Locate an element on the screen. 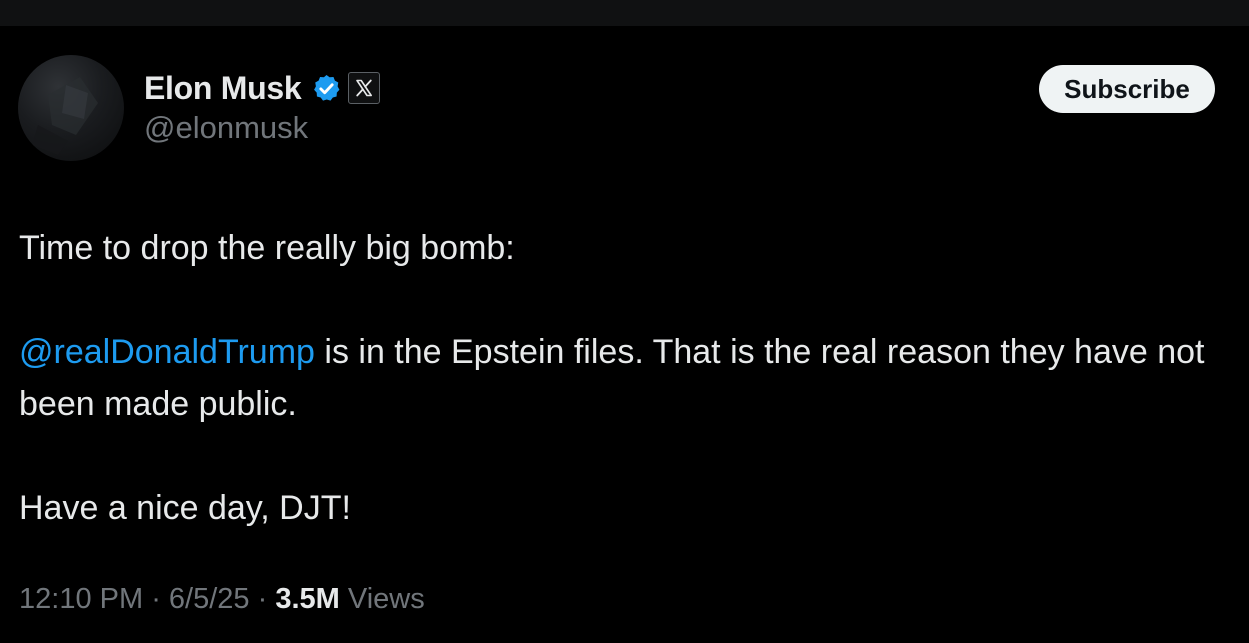 This screenshot has width=1249, height=643. top-strip is located at coordinates (624, 13).